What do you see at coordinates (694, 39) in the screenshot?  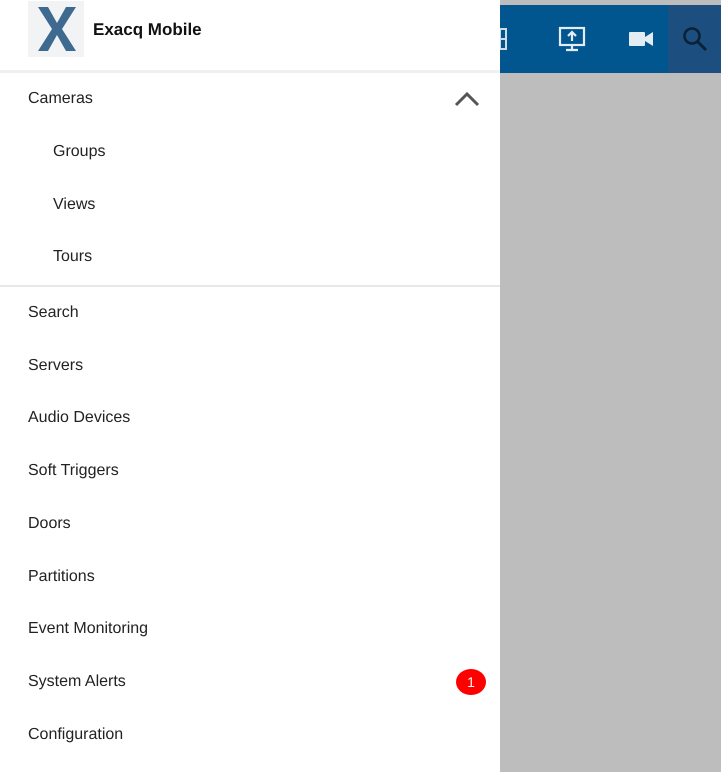 I see `search-icon` at bounding box center [694, 39].